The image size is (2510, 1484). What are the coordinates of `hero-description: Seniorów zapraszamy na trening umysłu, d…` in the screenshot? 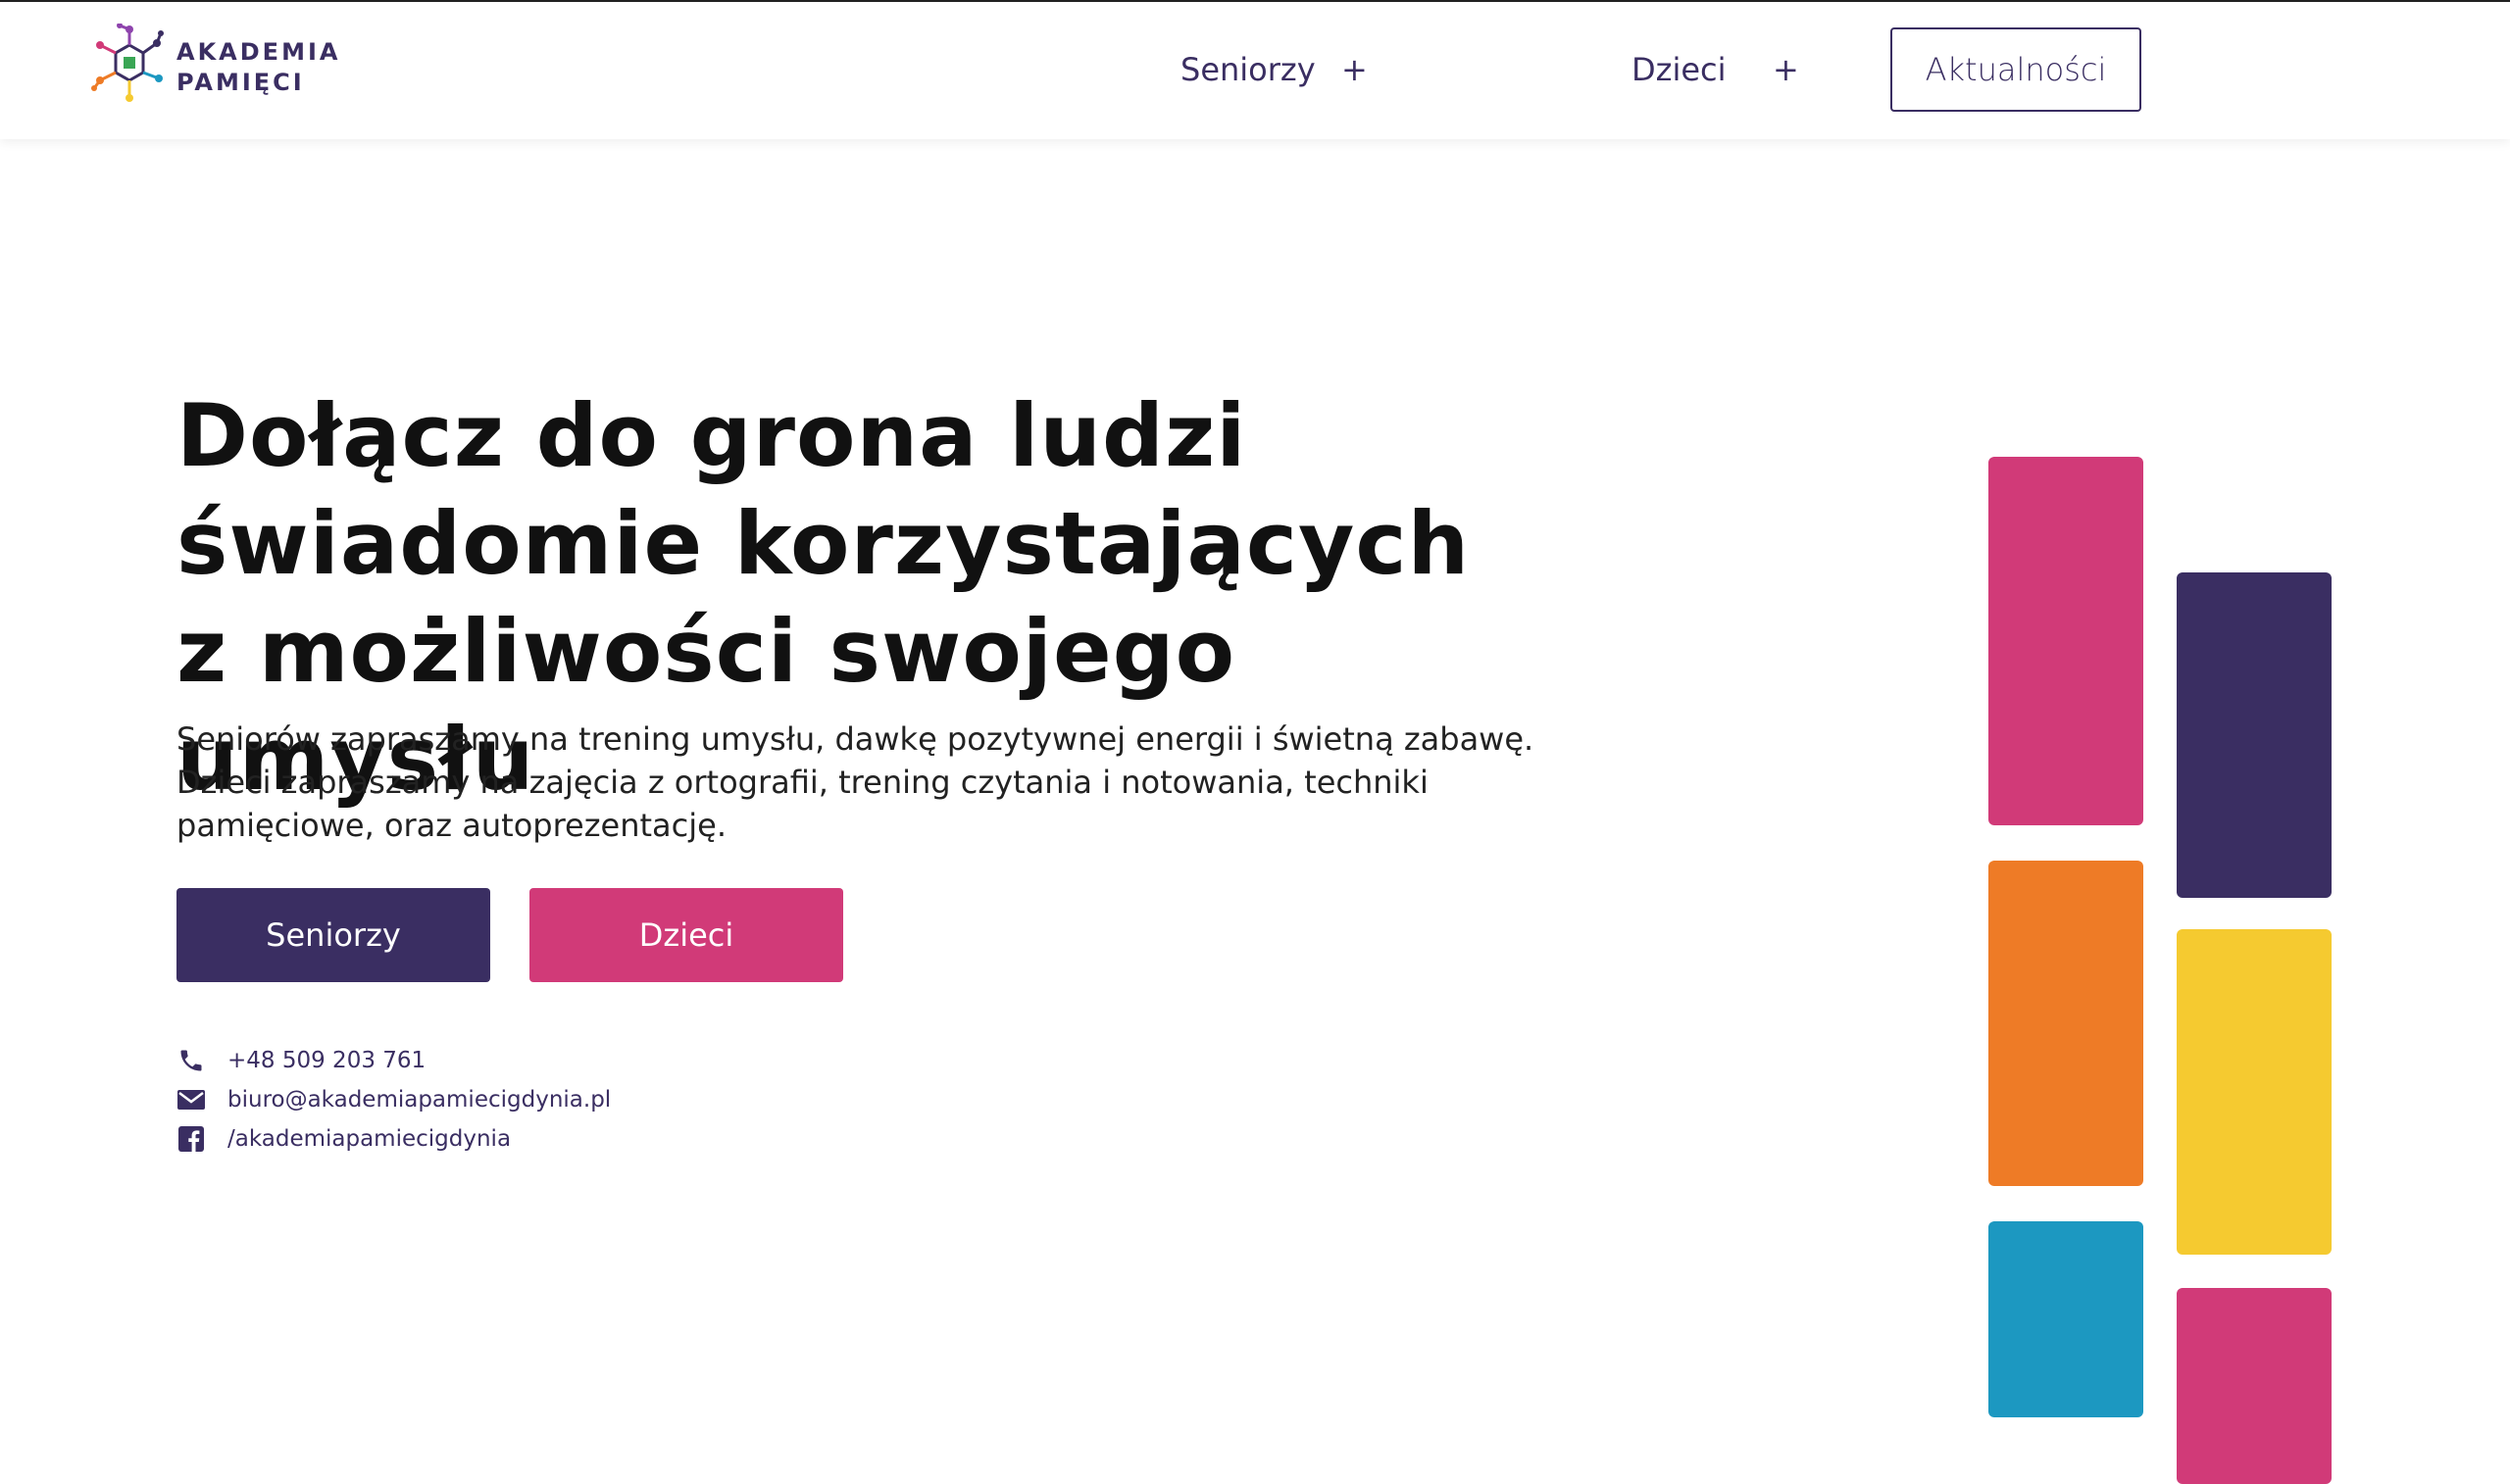 It's located at (872, 782).